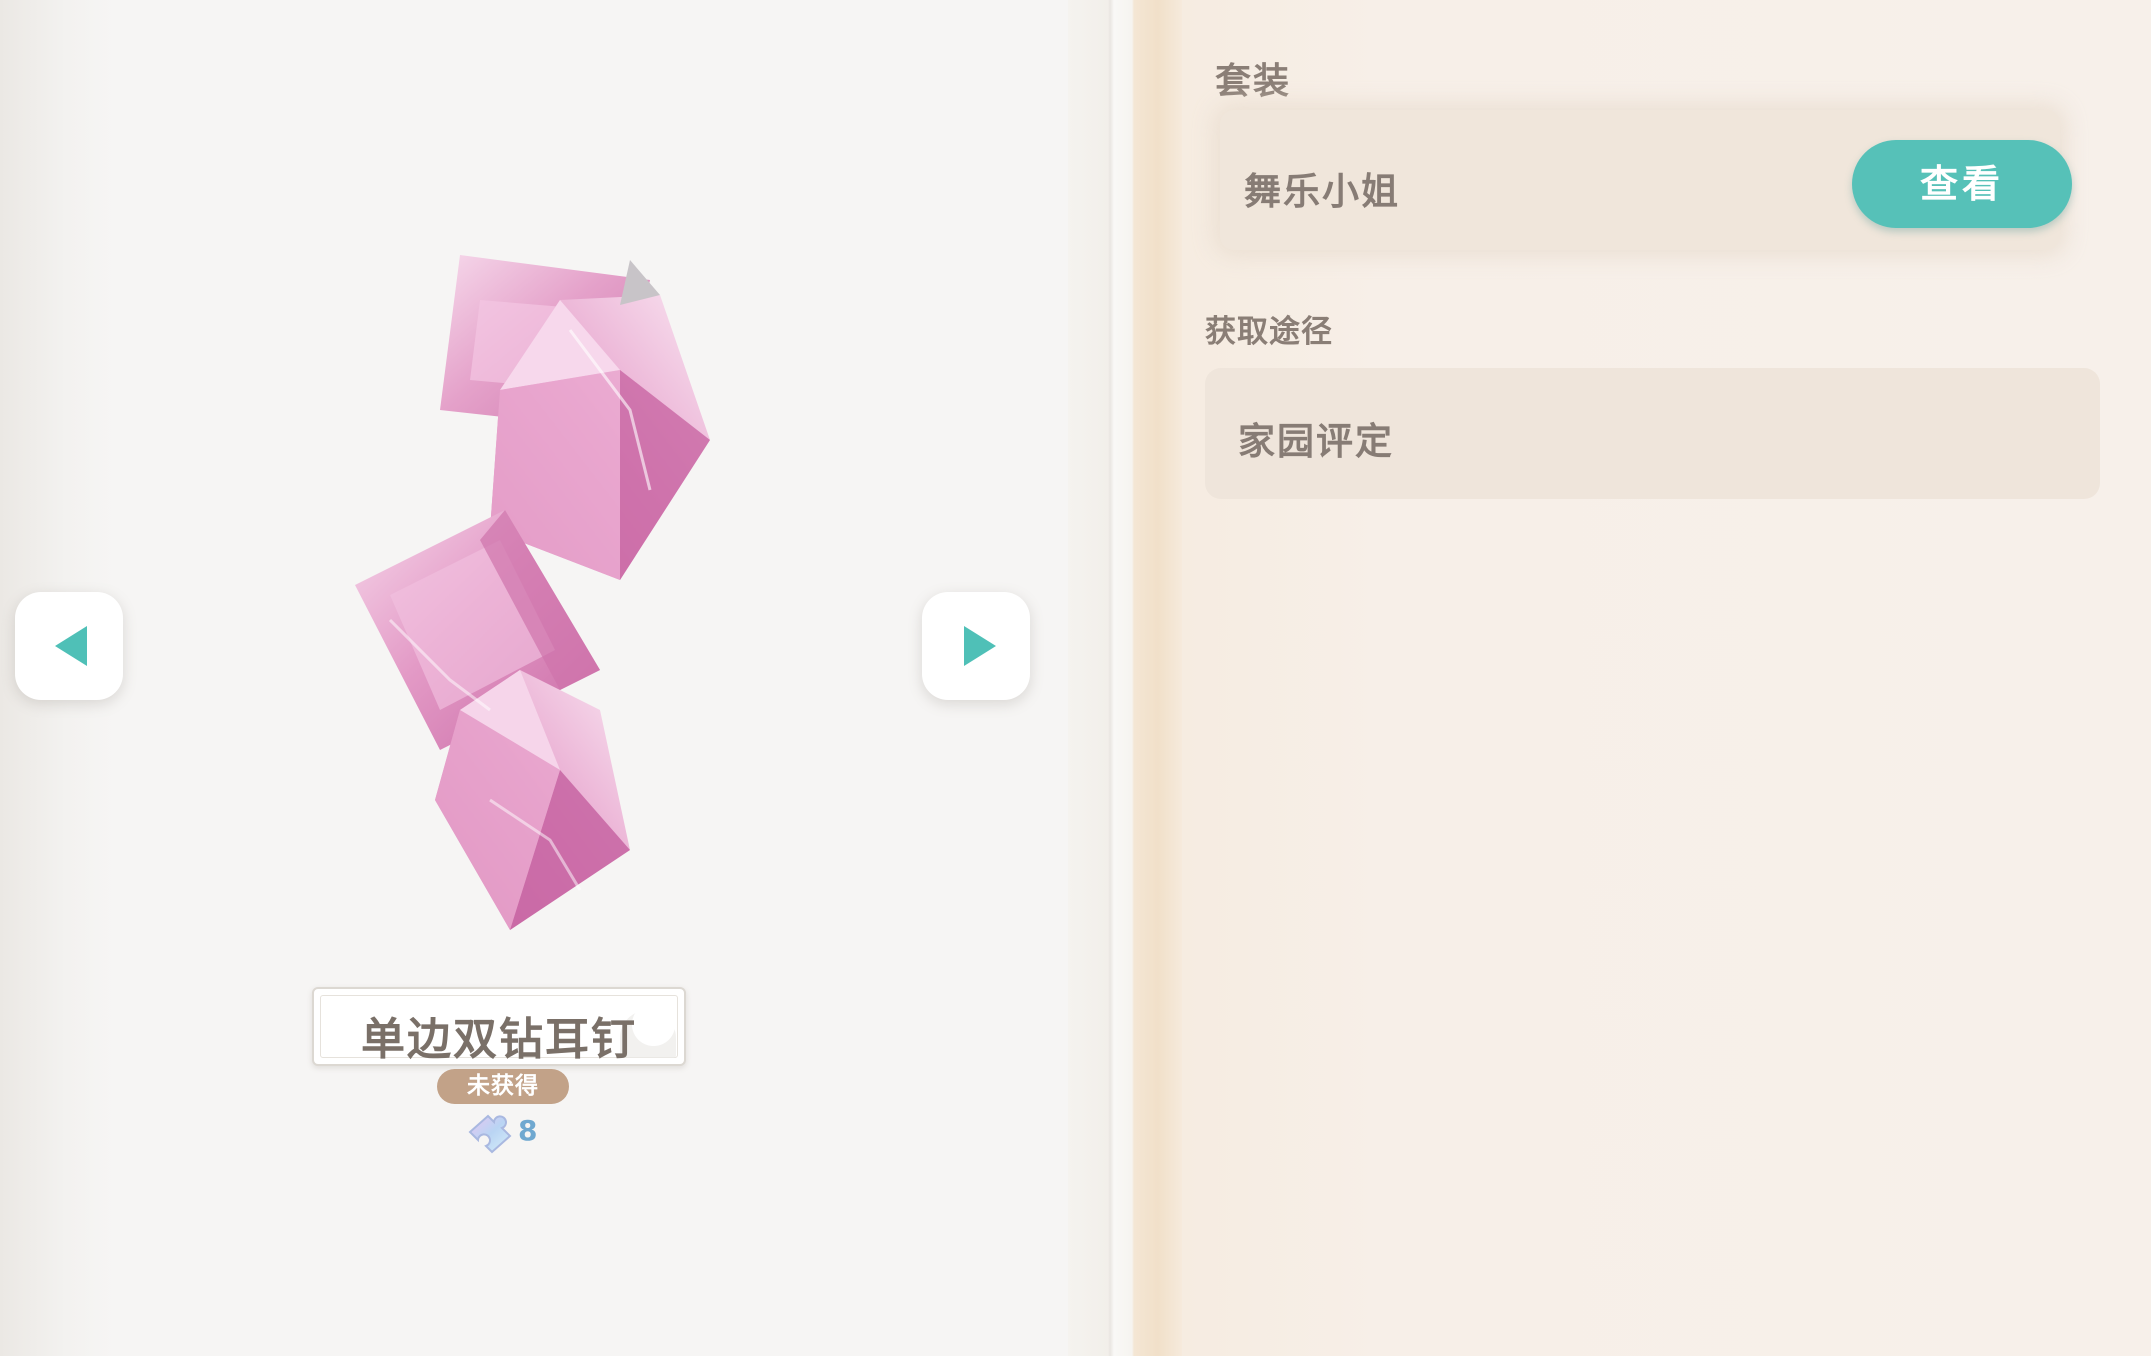 Image resolution: width=2151 pixels, height=1356 pixels. Describe the element at coordinates (980, 646) in the screenshot. I see `arrow-right-icon` at that location.